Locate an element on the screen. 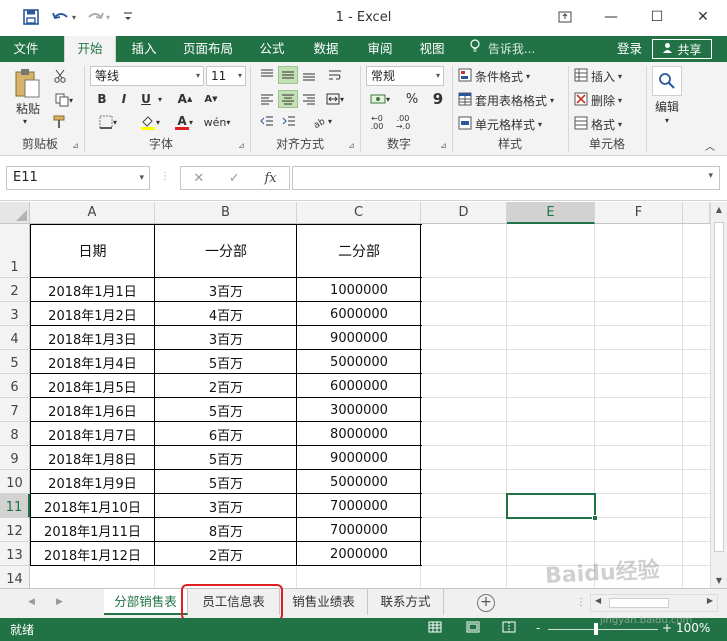  table-cell: 2018年1月8日 is located at coordinates (92, 458).